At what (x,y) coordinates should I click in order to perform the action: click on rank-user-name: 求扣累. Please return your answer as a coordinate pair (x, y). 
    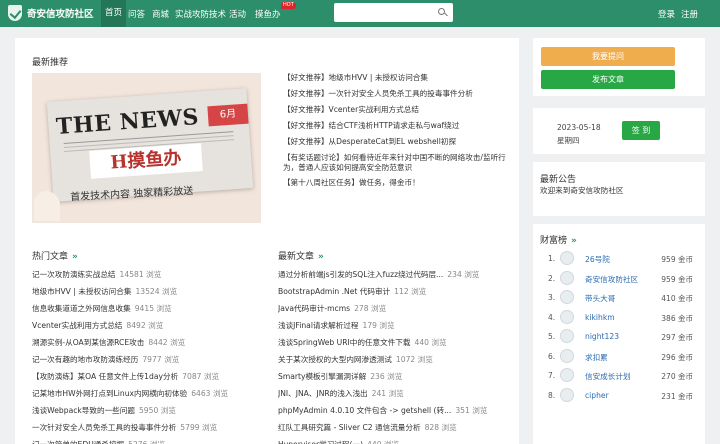
    Looking at the image, I should click on (596, 357).